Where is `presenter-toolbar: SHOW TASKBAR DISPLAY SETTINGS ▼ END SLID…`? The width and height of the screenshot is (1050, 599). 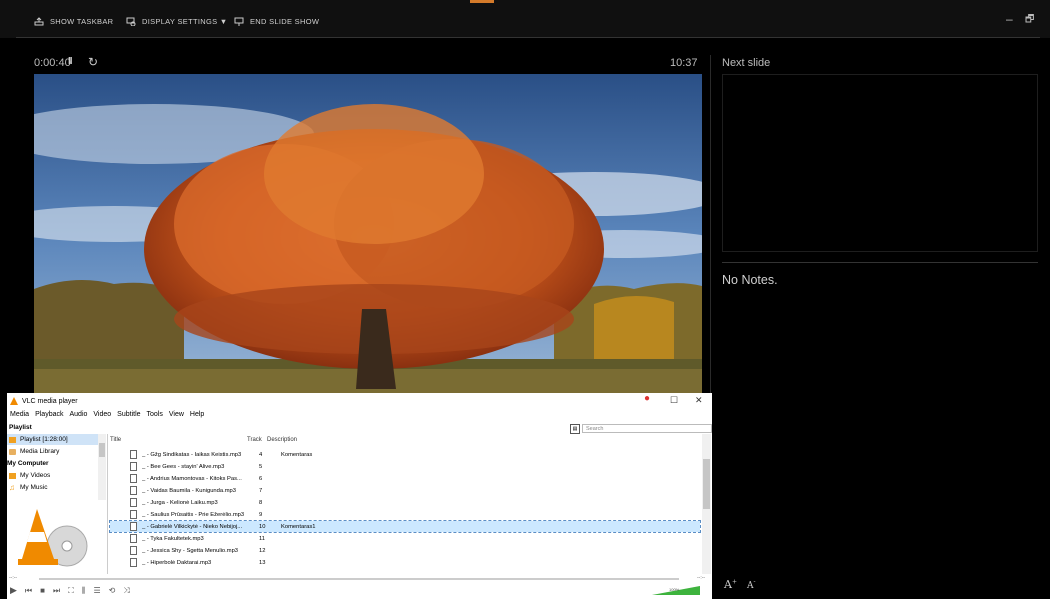
presenter-toolbar: SHOW TASKBAR DISPLAY SETTINGS ▼ END SLID… is located at coordinates (525, 19).